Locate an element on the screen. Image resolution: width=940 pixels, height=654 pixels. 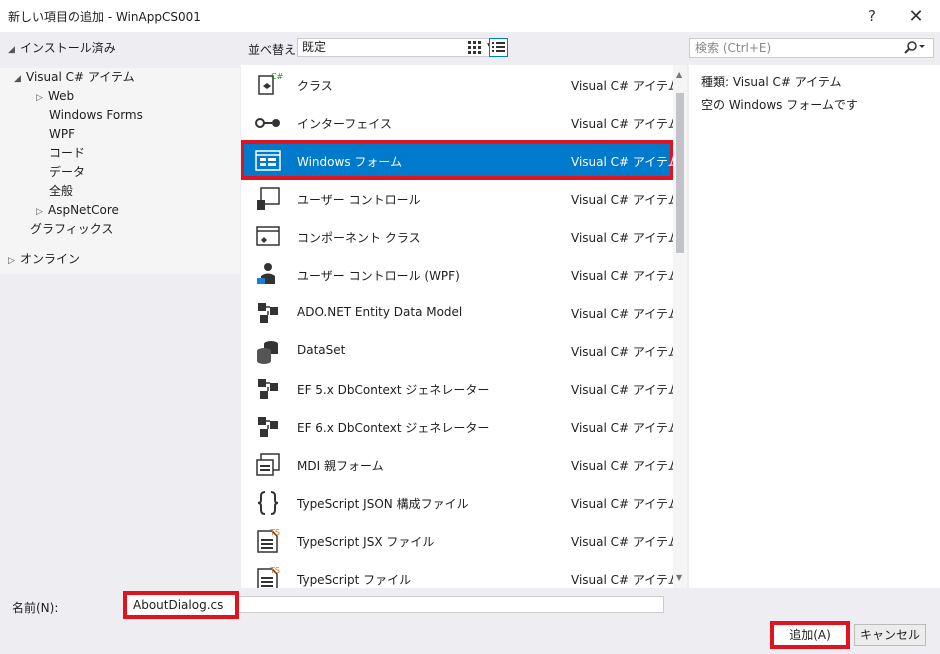
template-toolbar: 並べ替え: 既定 ▼ is located at coordinates (464, 47).